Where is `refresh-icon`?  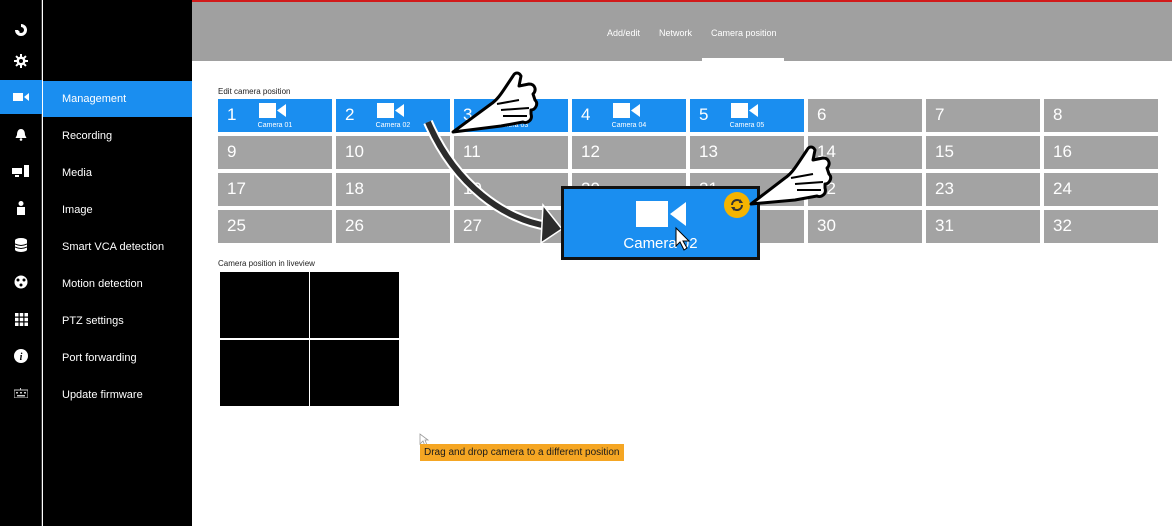 refresh-icon is located at coordinates (737, 205).